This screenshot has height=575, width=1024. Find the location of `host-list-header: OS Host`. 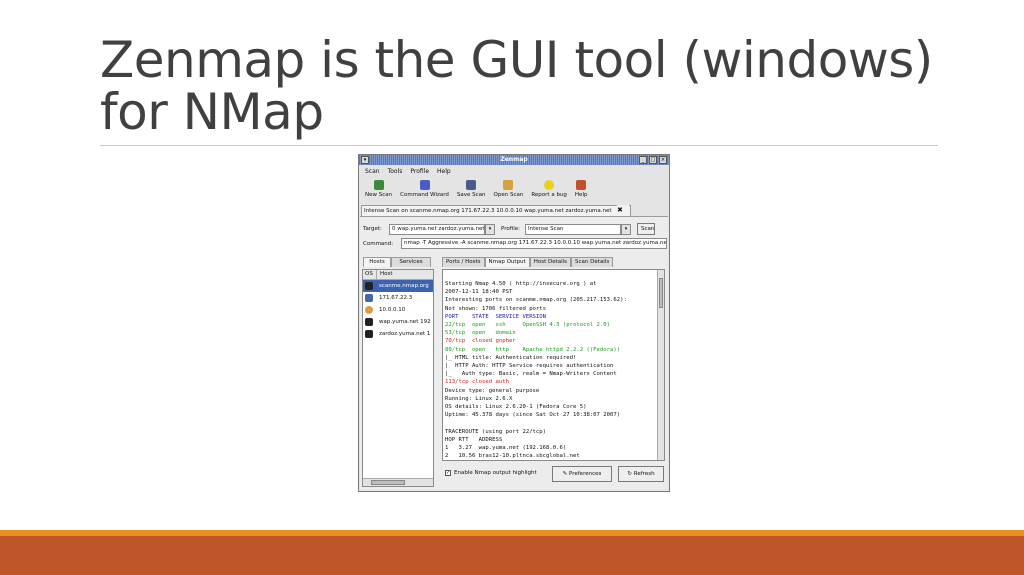

host-list-header: OS Host is located at coordinates (398, 275).